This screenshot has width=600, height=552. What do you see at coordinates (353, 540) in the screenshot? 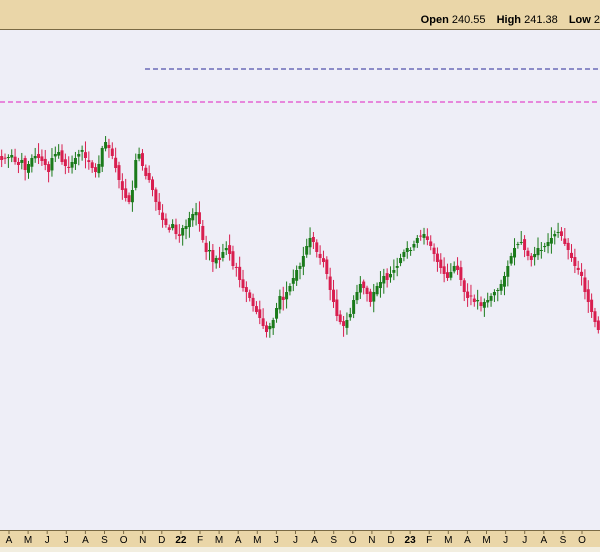
I see `x-tick-label: O` at bounding box center [353, 540].